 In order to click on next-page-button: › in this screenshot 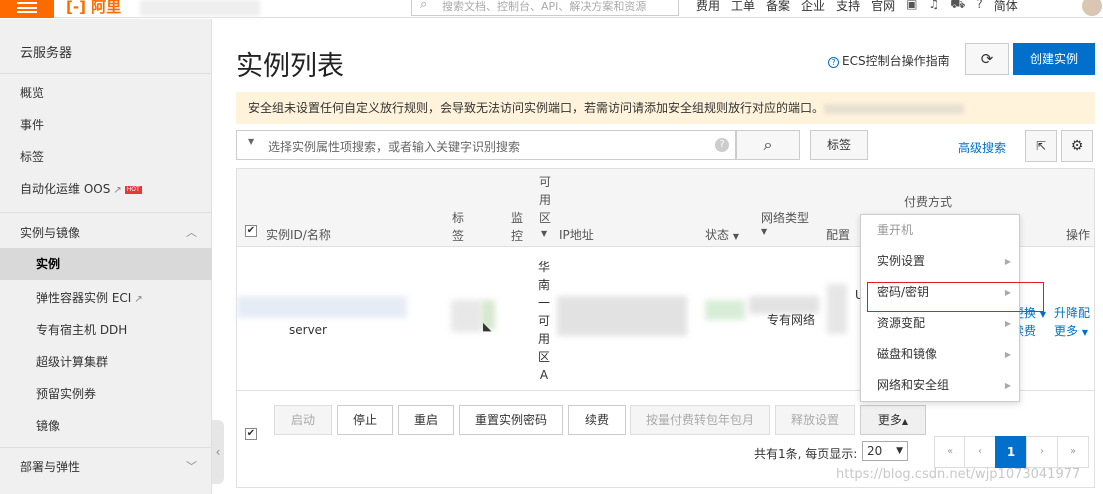, I will do `click(1042, 452)`.